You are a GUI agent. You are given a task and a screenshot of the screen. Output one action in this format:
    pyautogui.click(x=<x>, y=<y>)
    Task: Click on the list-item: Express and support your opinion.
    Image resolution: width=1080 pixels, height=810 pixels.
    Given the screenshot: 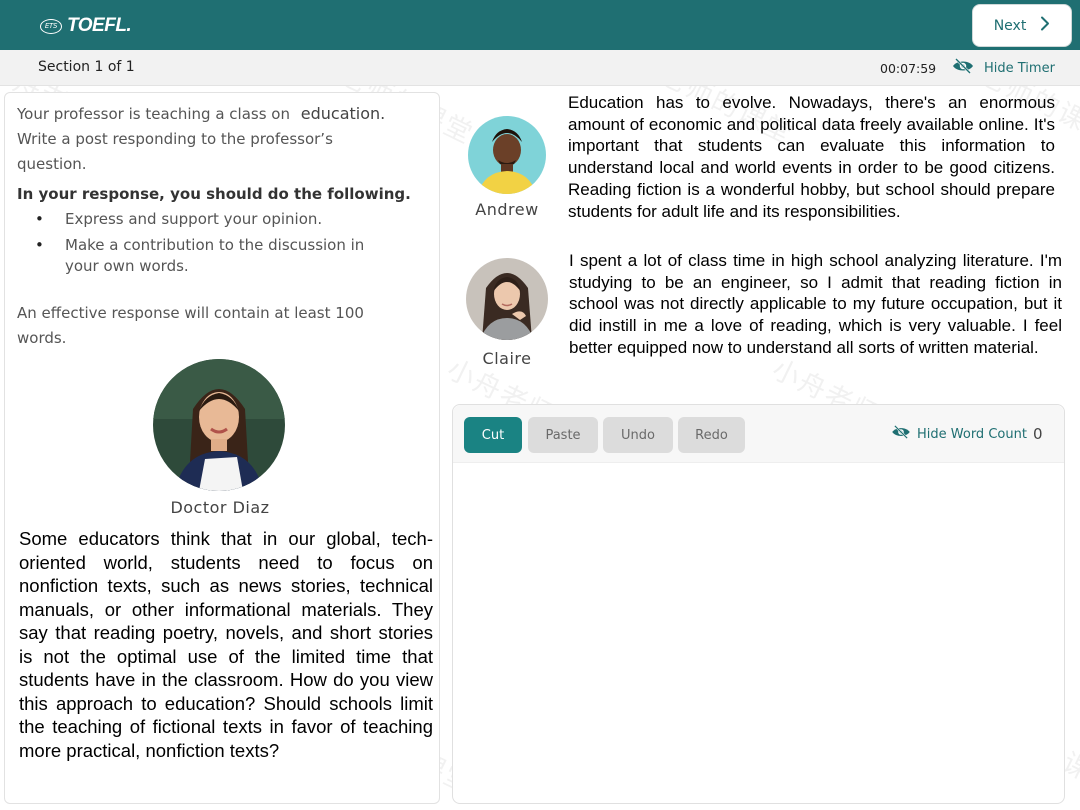 What is the action you would take?
    pyautogui.click(x=205, y=219)
    